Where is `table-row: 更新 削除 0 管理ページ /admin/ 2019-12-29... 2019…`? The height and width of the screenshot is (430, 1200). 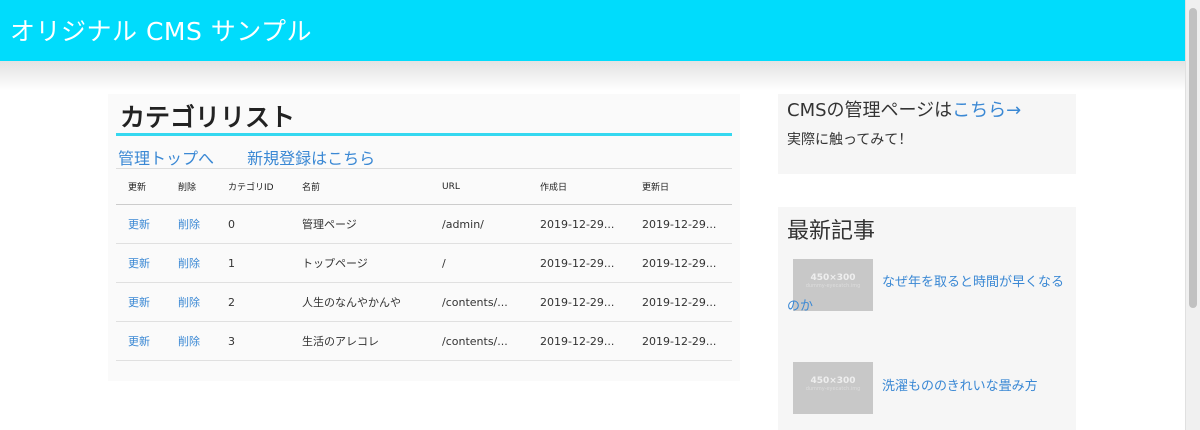
table-row: 更新 削除 0 管理ページ /admin/ 2019-12-29... 2019… is located at coordinates (424, 224).